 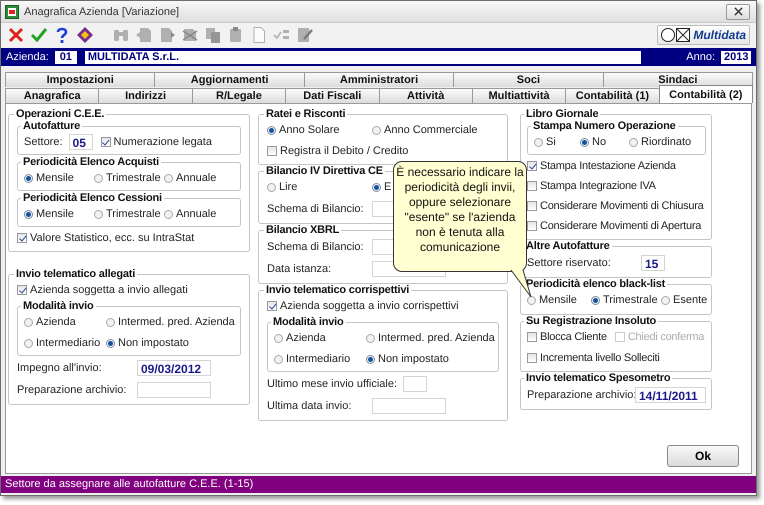 I want to click on field-label: Azienda:, so click(x=27, y=57).